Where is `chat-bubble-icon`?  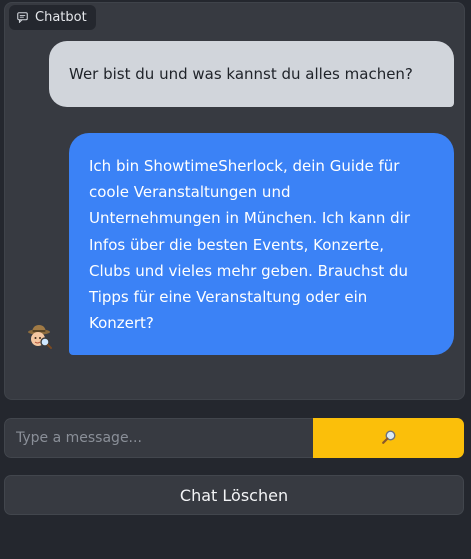 chat-bubble-icon is located at coordinates (22, 17).